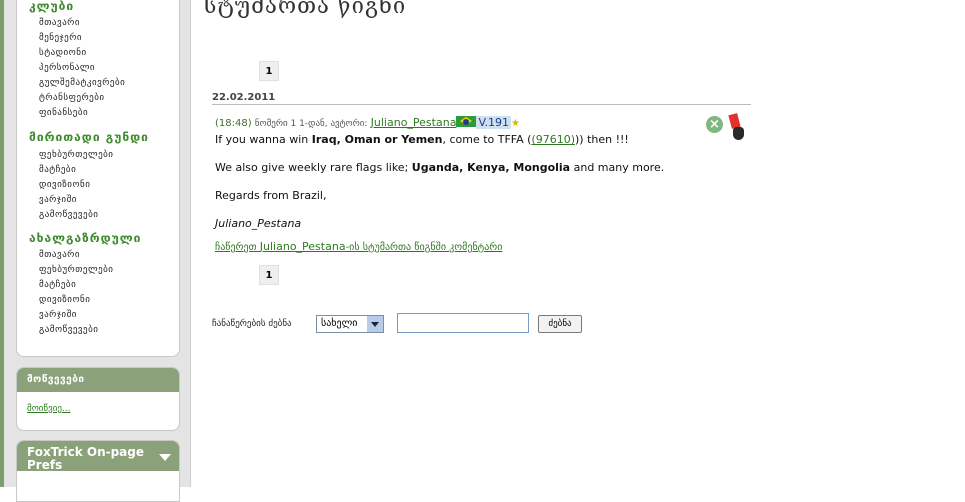 This screenshot has width=965, height=502. I want to click on post-time: (18:48), so click(233, 123).